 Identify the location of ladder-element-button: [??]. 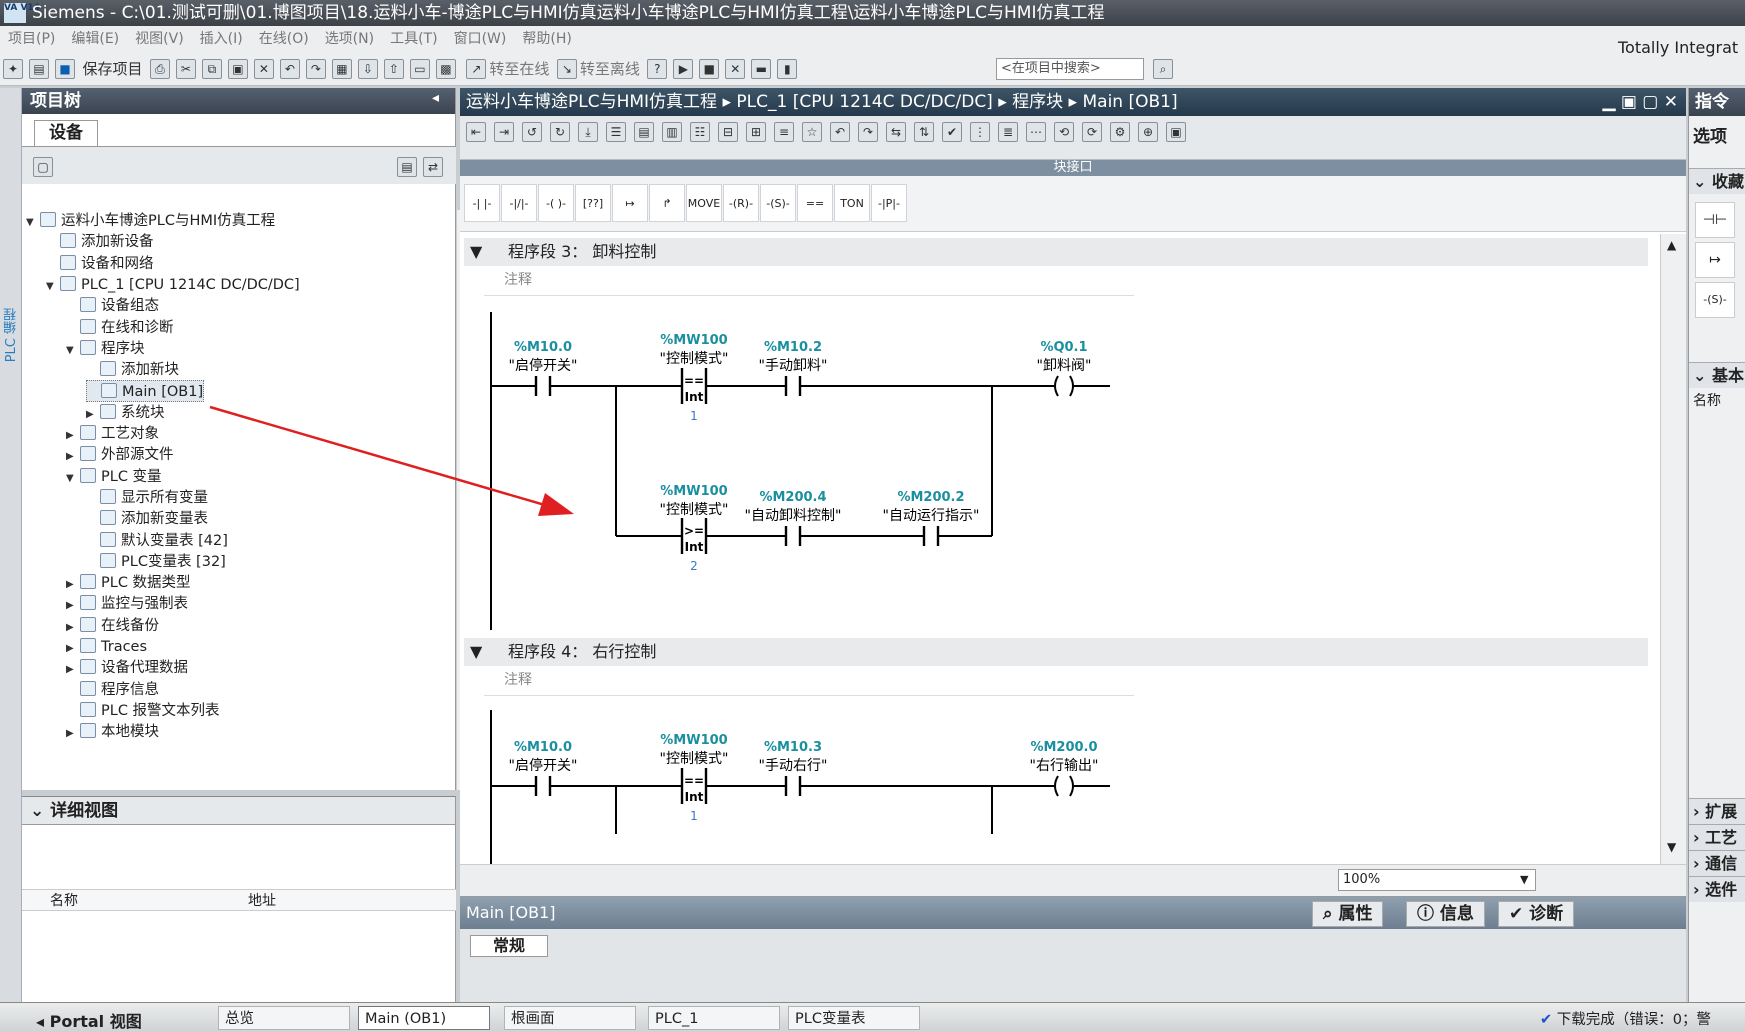
(593, 203).